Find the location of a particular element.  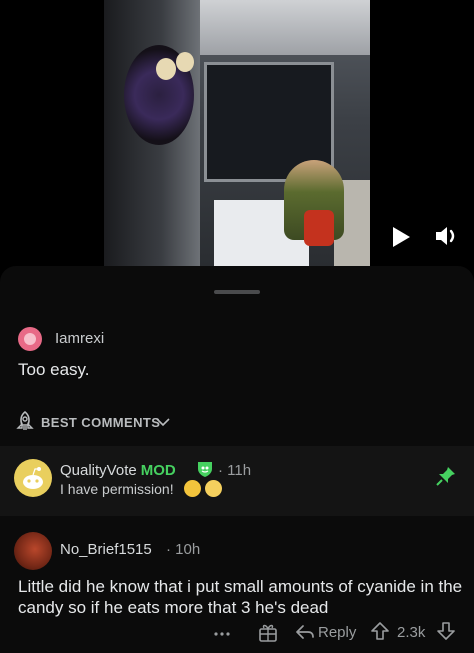

username: QualityVote is located at coordinates (98, 470).